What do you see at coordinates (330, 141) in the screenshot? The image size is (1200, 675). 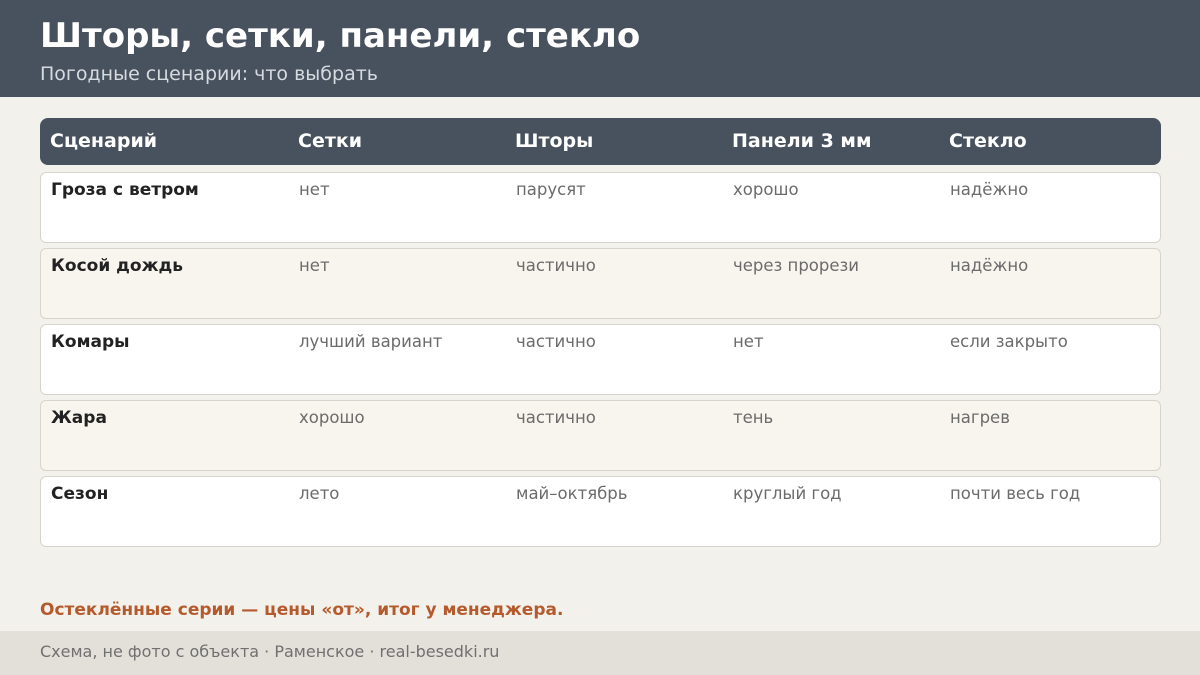 I see `column-header-nets: Сетки` at bounding box center [330, 141].